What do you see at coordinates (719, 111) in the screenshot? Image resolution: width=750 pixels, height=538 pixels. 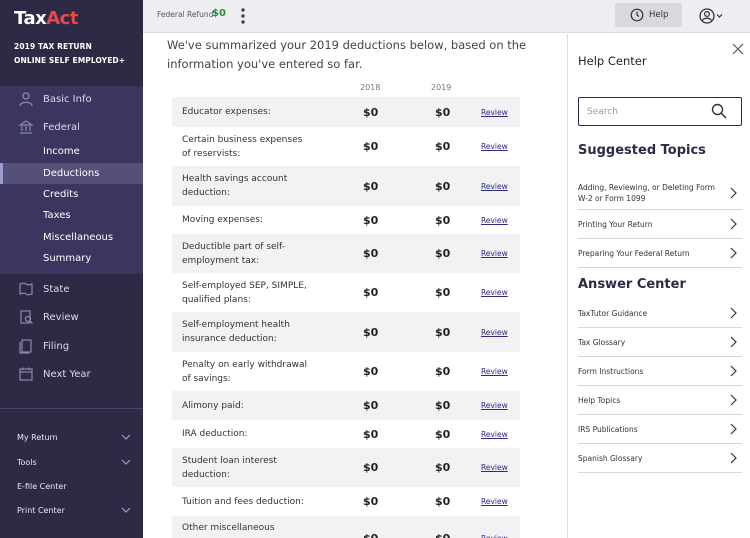 I see `search-icon` at bounding box center [719, 111].